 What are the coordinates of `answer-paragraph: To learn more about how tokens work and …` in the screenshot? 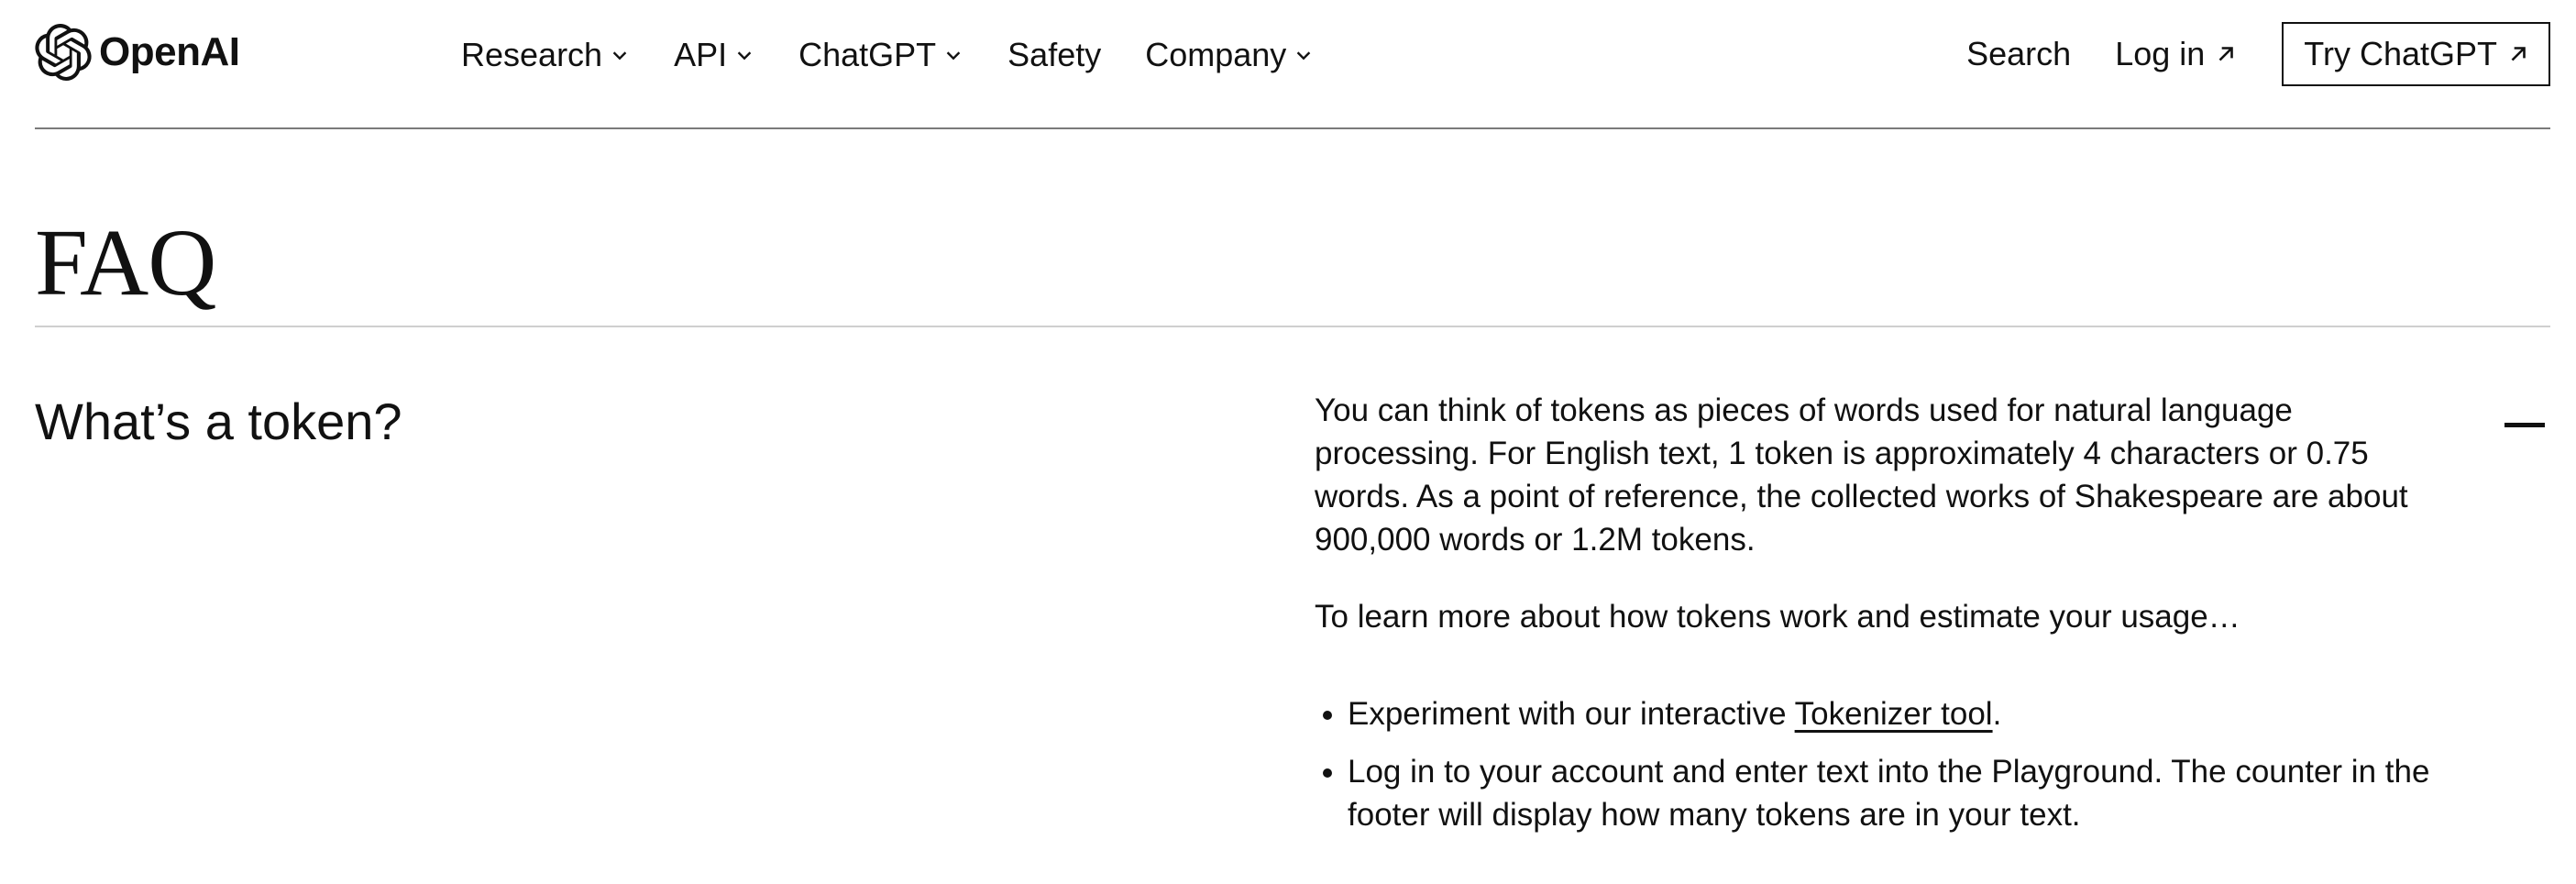 It's located at (1777, 617).